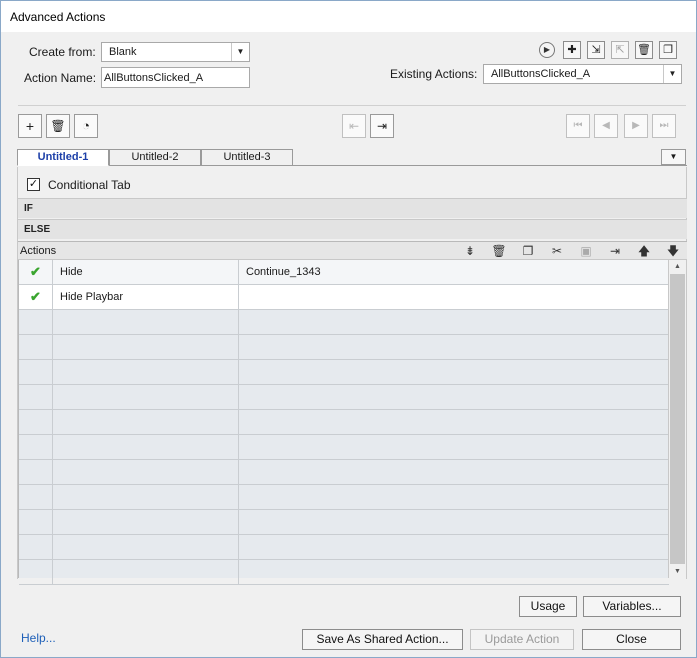 The width and height of the screenshot is (697, 658). Describe the element at coordinates (382, 126) in the screenshot. I see `move-right-button: ⇥` at that location.